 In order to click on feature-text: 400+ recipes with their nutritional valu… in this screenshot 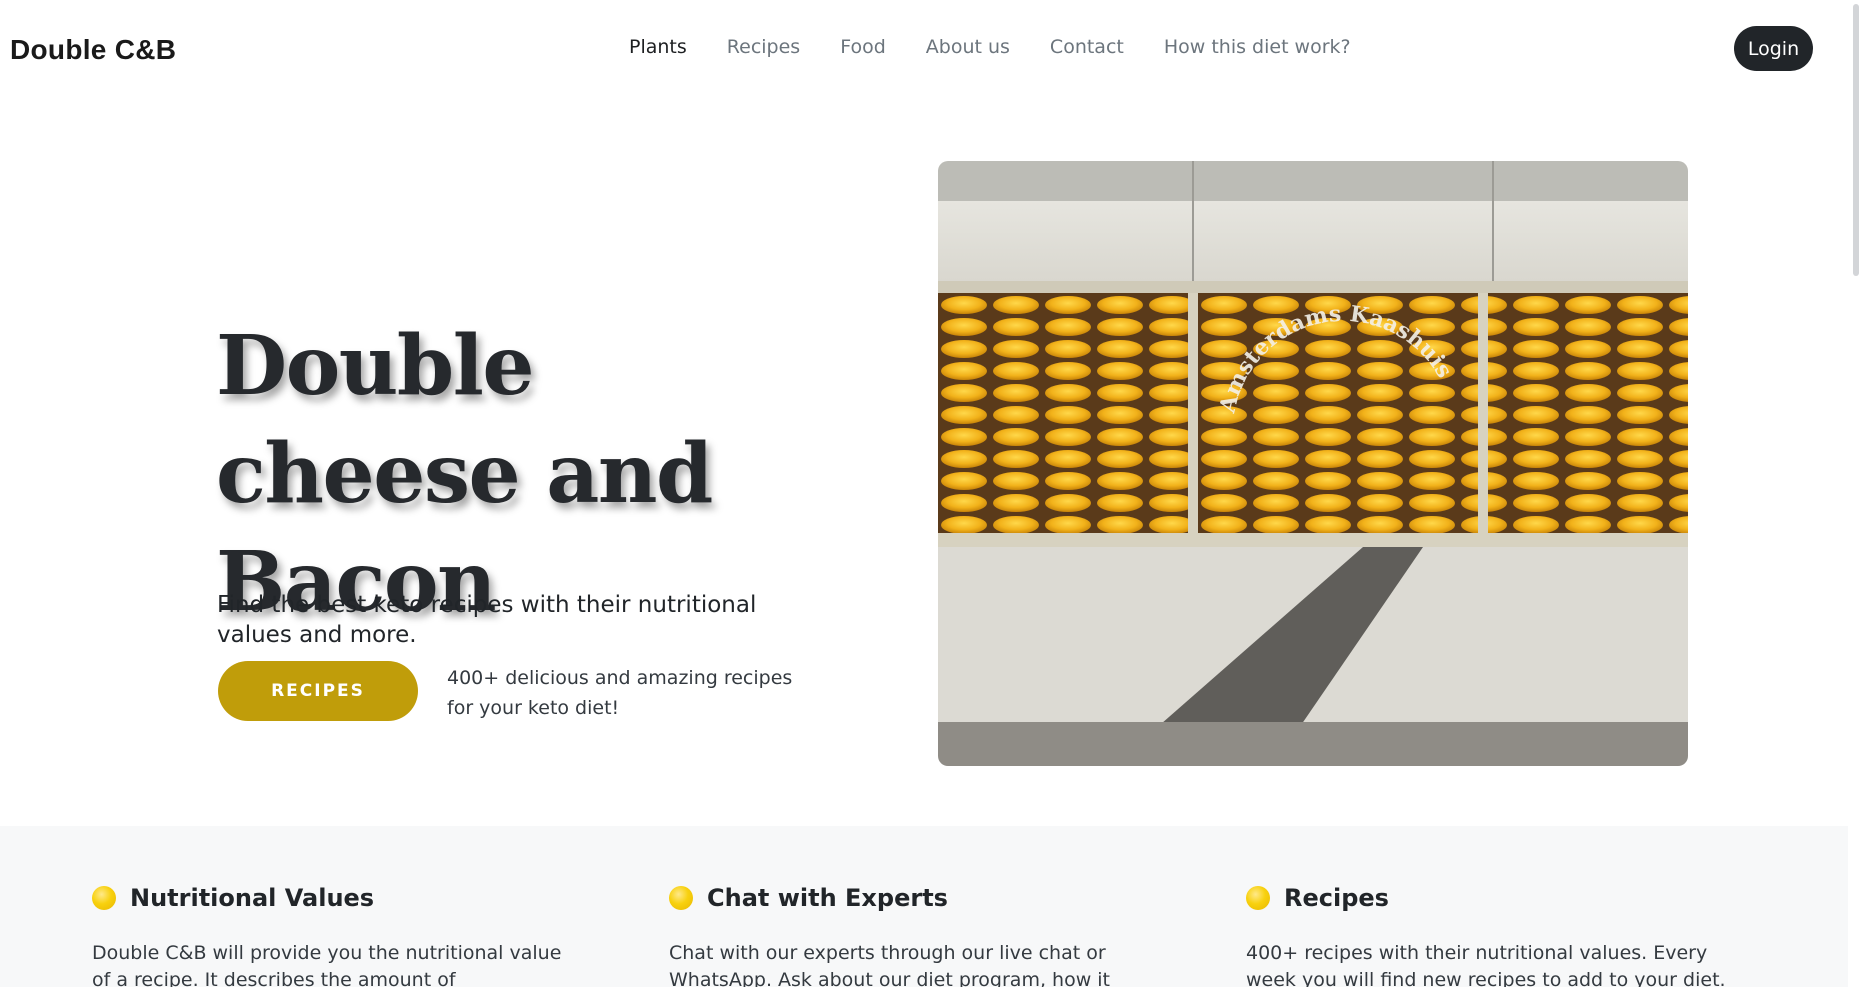, I will do `click(1486, 964)`.